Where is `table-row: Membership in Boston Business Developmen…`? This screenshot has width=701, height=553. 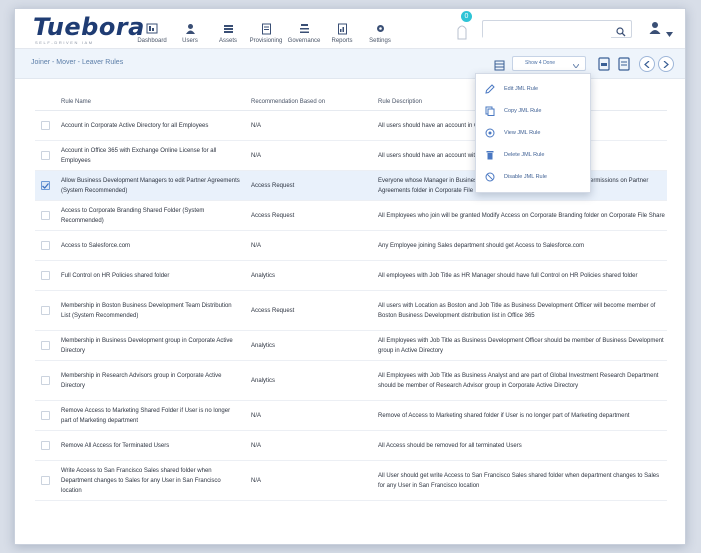
table-row: Membership in Boston Business Developmen… is located at coordinates (351, 311).